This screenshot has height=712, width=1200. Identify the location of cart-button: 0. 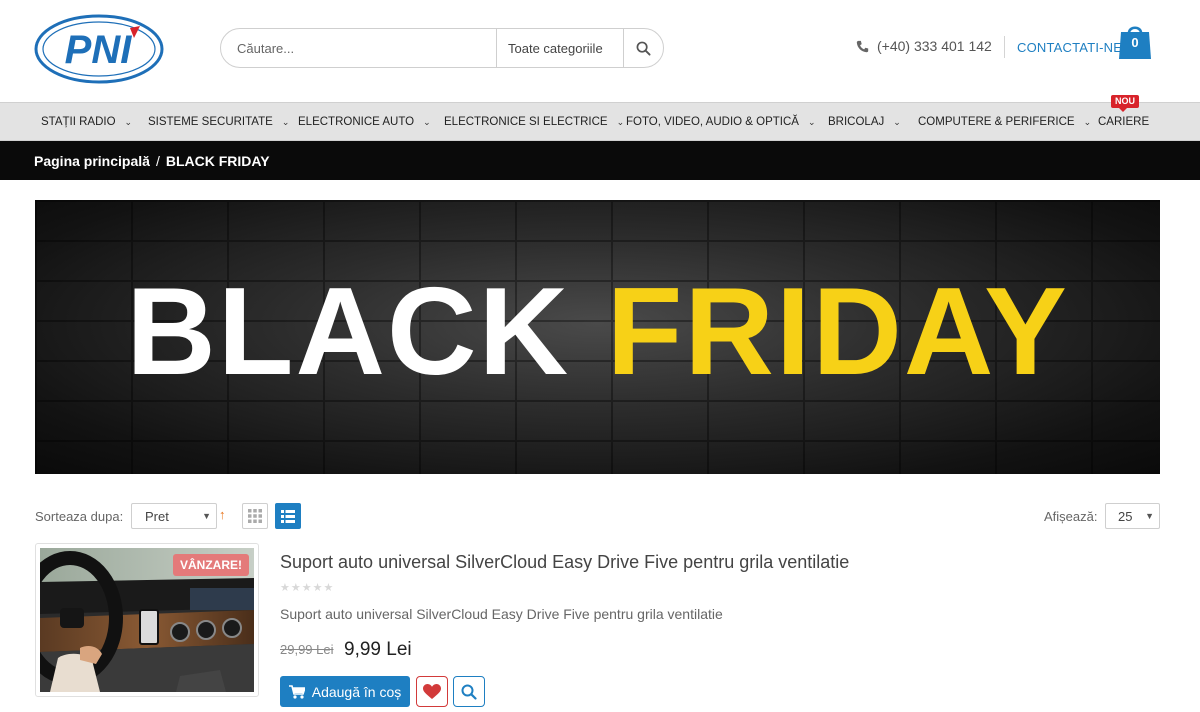
(1135, 41).